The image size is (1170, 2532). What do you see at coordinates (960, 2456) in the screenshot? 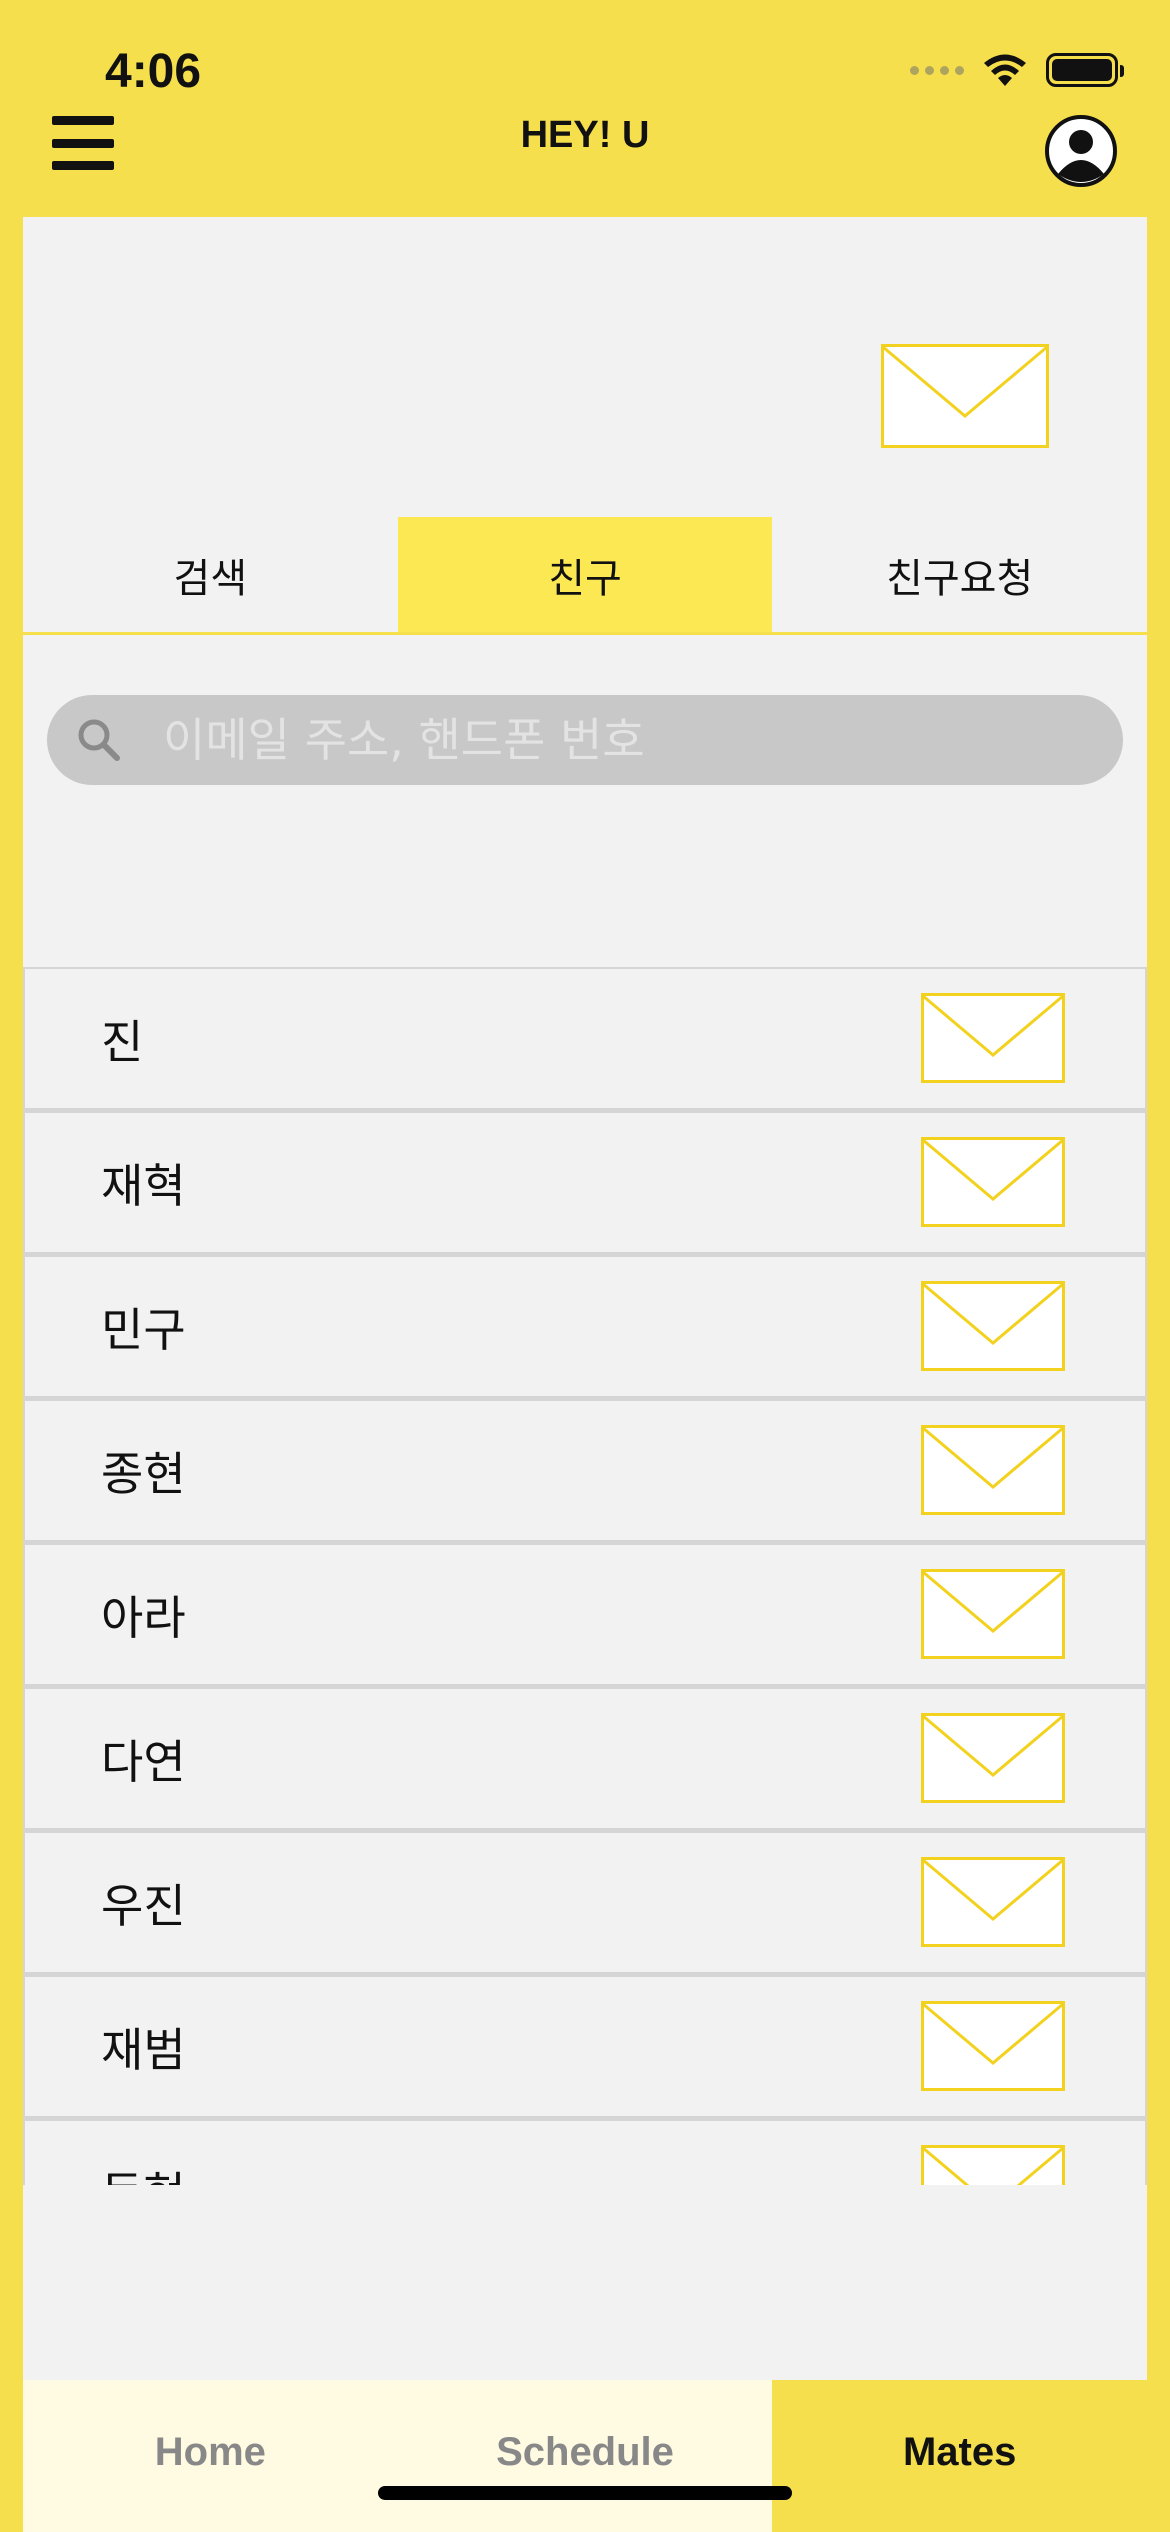
I see `tab-mates: Mates` at bounding box center [960, 2456].